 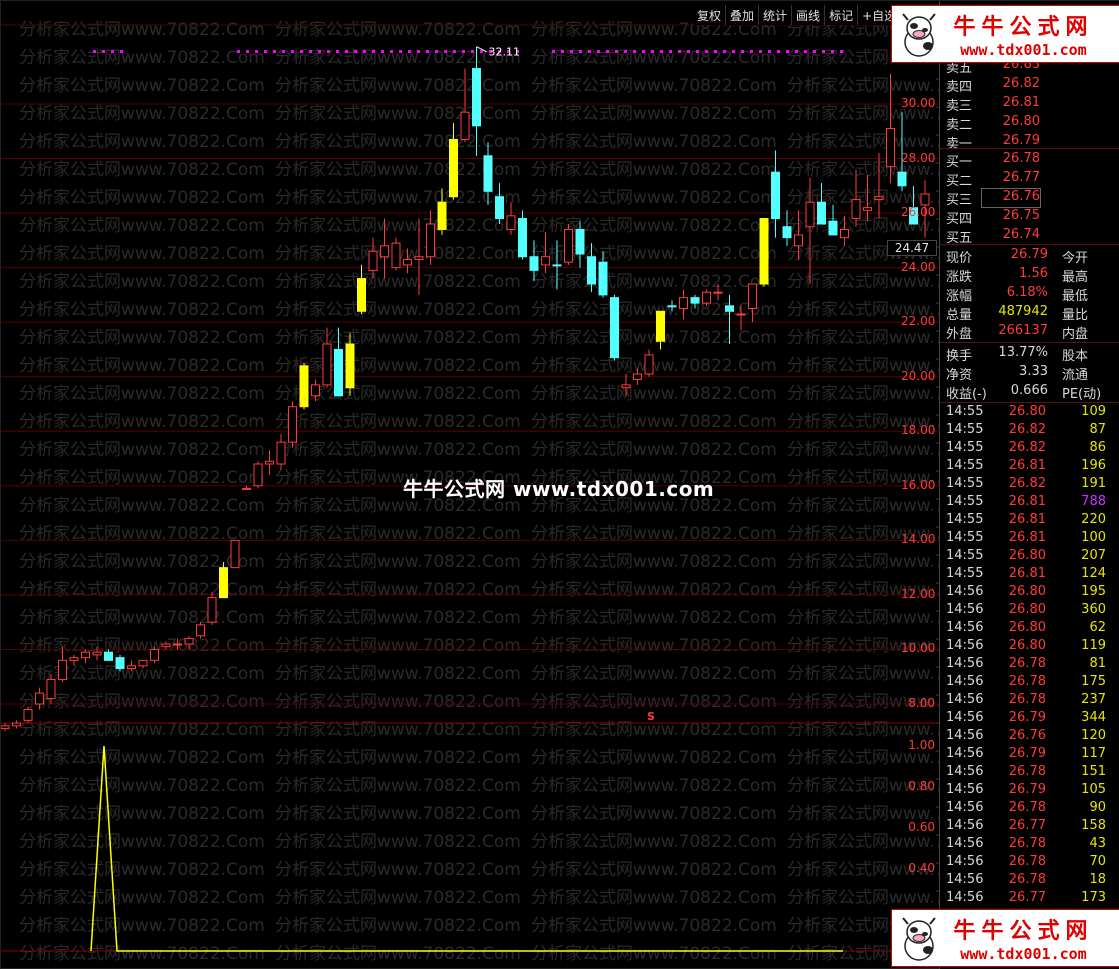 What do you see at coordinates (1032, 179) in the screenshot?
I see `bid-row: 买二 26.77` at bounding box center [1032, 179].